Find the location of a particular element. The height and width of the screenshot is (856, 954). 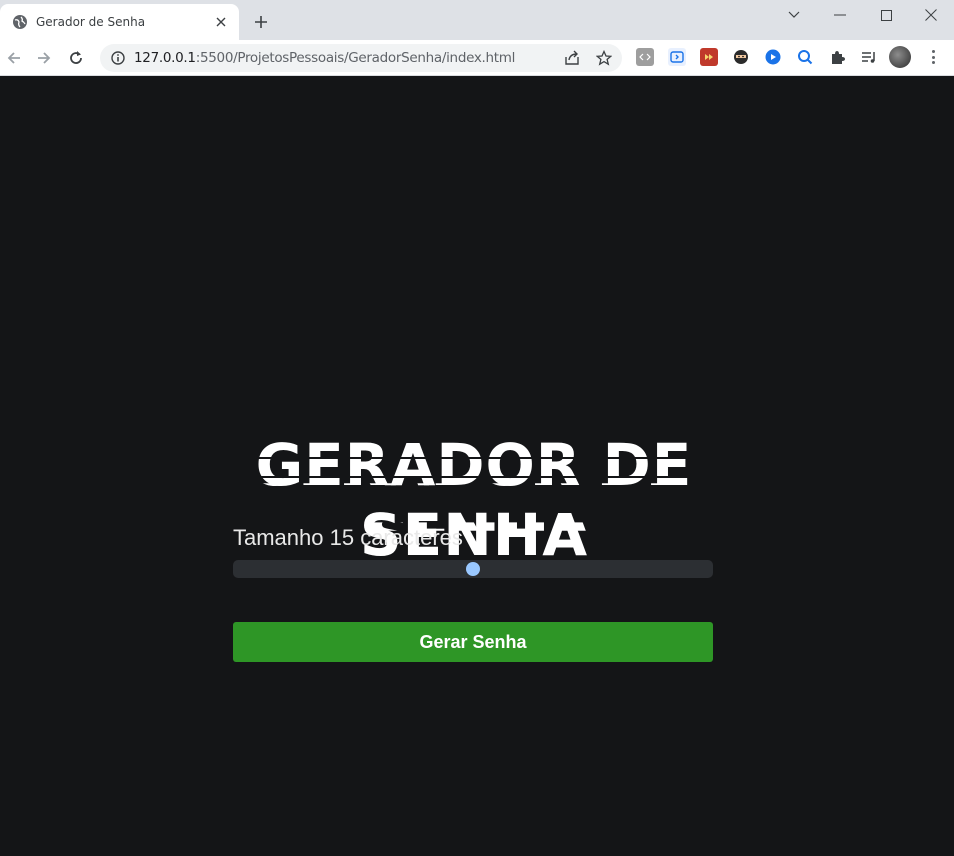

plus-icon is located at coordinates (261, 22).